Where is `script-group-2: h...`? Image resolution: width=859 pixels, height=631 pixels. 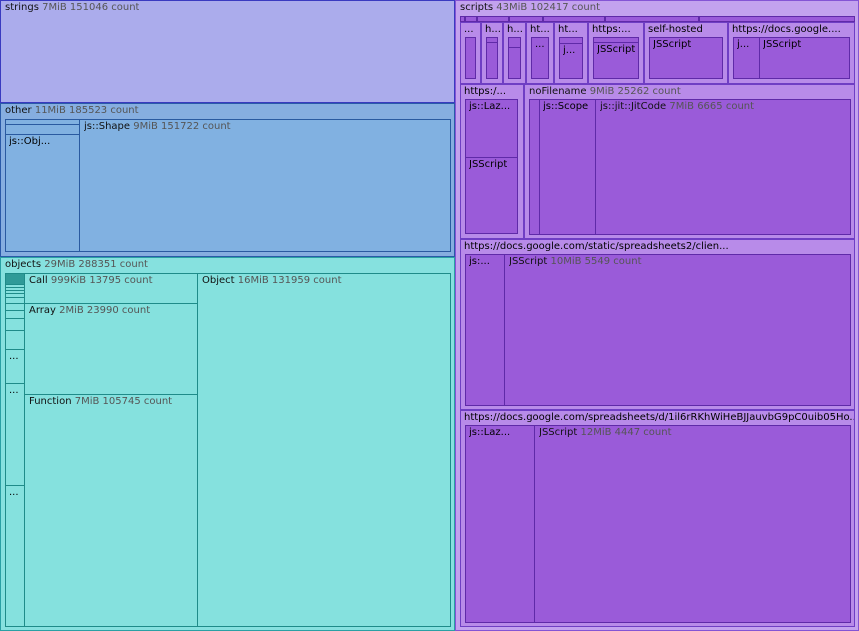
script-group-2: h... is located at coordinates (492, 53).